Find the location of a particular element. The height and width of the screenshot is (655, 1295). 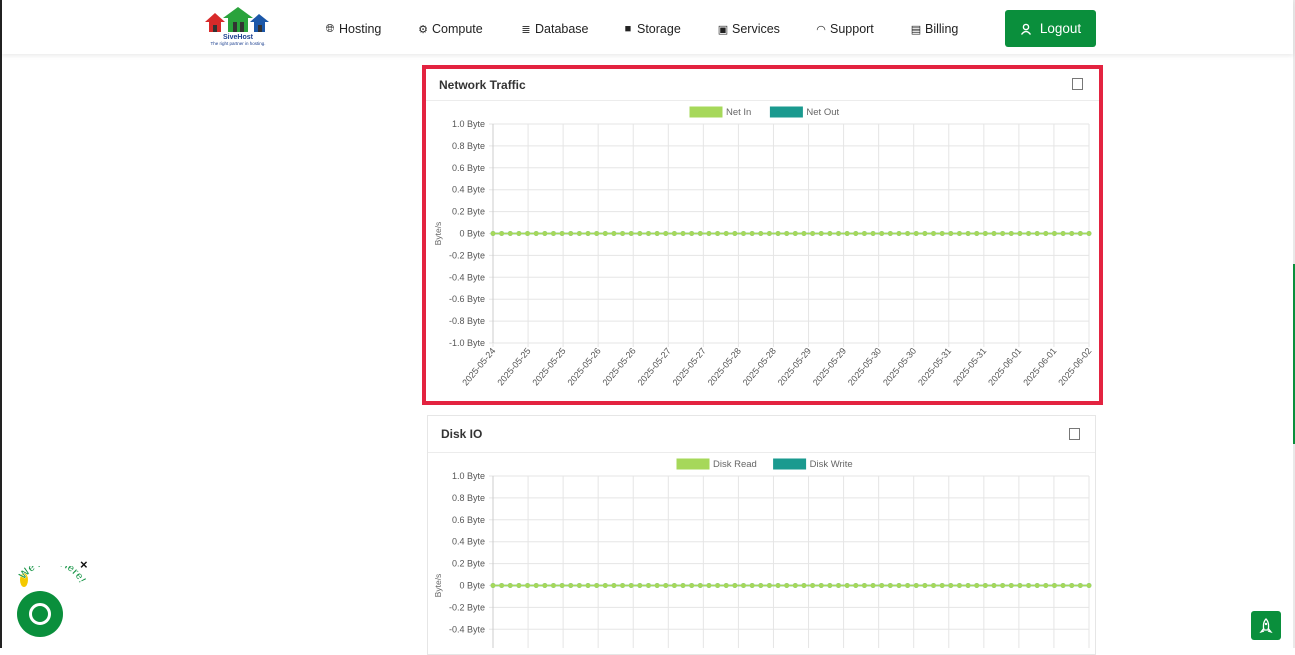

y-tick-label: 0.8 Byte is located at coordinates (468, 498).